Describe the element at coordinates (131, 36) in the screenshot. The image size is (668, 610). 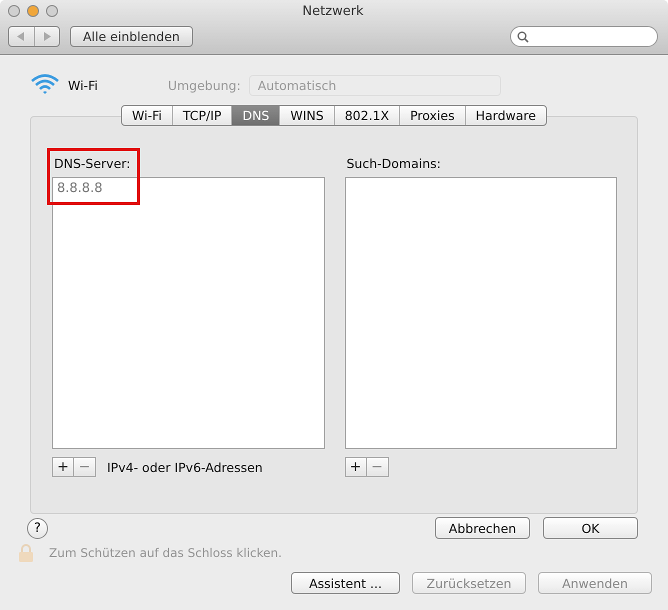
I see `show-all-button: Alle einblenden` at that location.